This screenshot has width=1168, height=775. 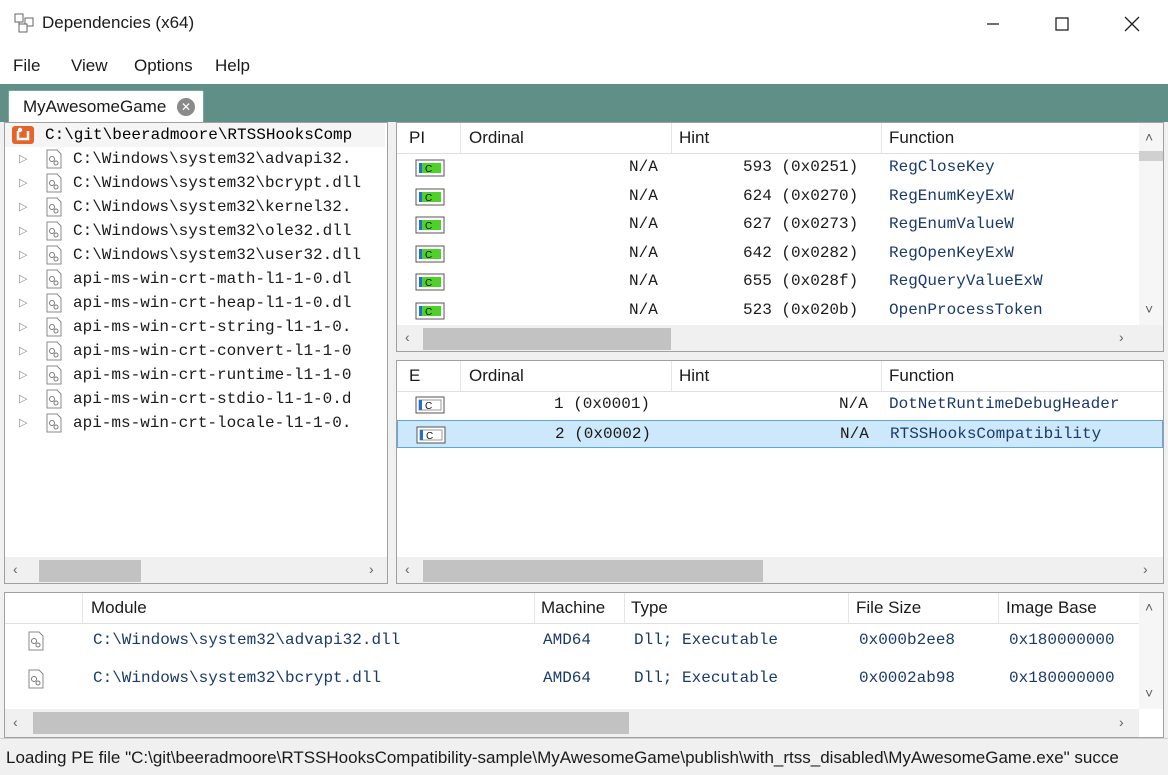 I want to click on window-title: Dependencies (x64), so click(x=118, y=22).